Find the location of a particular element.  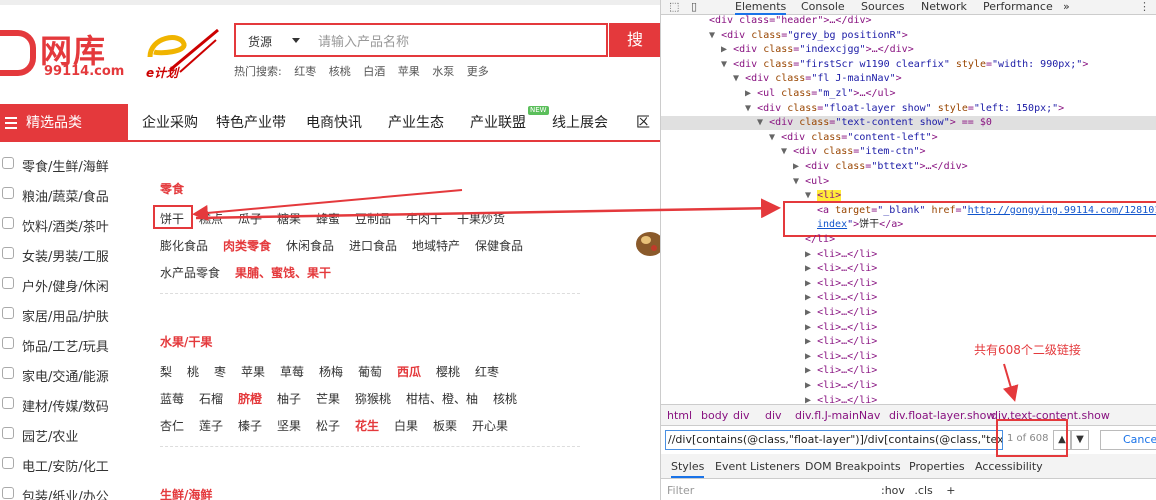

keyword-link: 草莓 is located at coordinates (292, 371).